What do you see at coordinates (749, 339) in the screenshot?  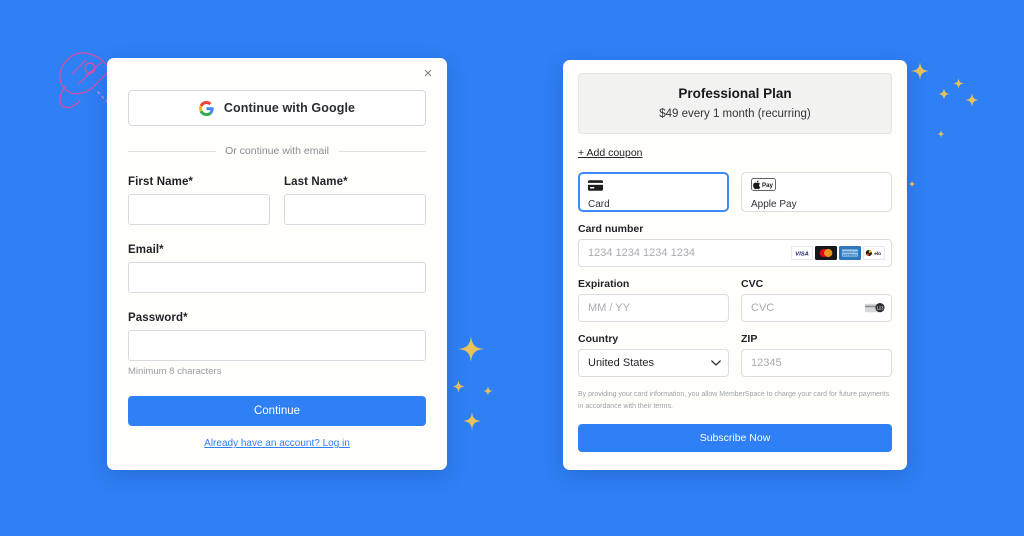 I see `zip-label: ZIP` at bounding box center [749, 339].